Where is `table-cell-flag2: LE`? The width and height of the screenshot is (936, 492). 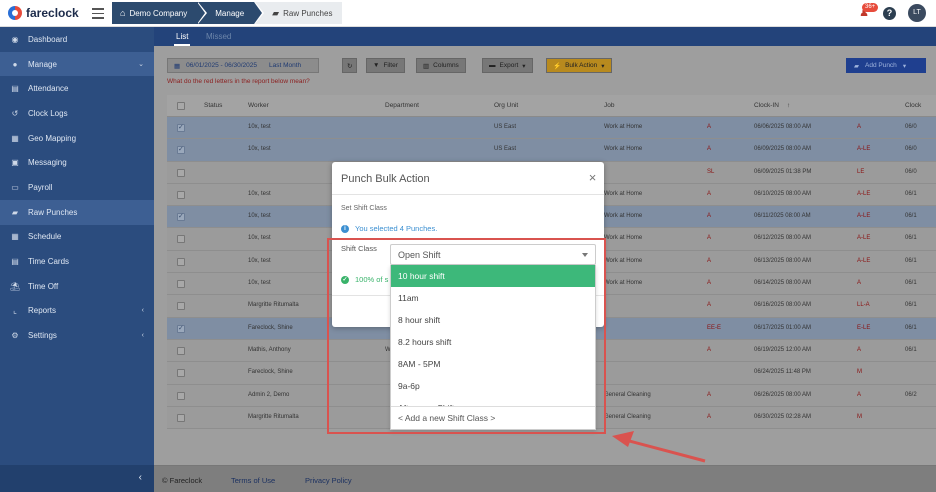 table-cell-flag2: LE is located at coordinates (861, 171).